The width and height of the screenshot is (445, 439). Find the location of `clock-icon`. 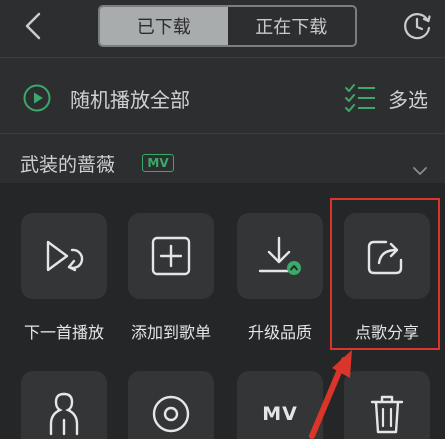

clock-icon is located at coordinates (417, 26).